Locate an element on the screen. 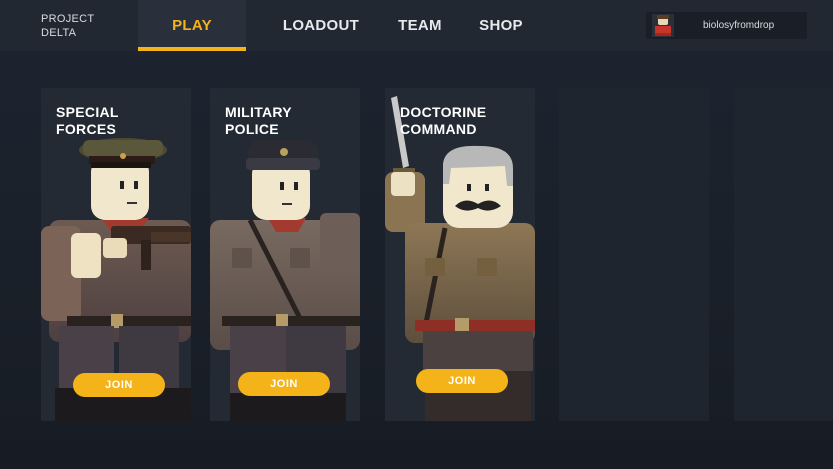 The image size is (833, 469). tab-team: TEAM is located at coordinates (420, 25).